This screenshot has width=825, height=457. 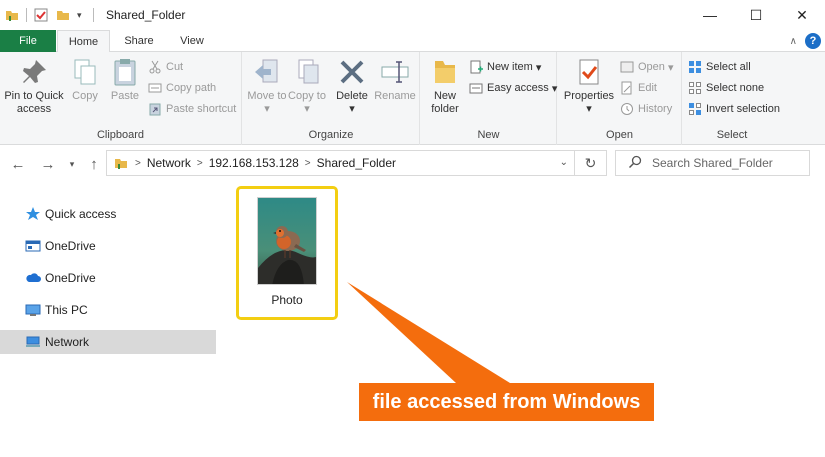 I want to click on back-arrow-icon: ←, so click(x=18, y=164).